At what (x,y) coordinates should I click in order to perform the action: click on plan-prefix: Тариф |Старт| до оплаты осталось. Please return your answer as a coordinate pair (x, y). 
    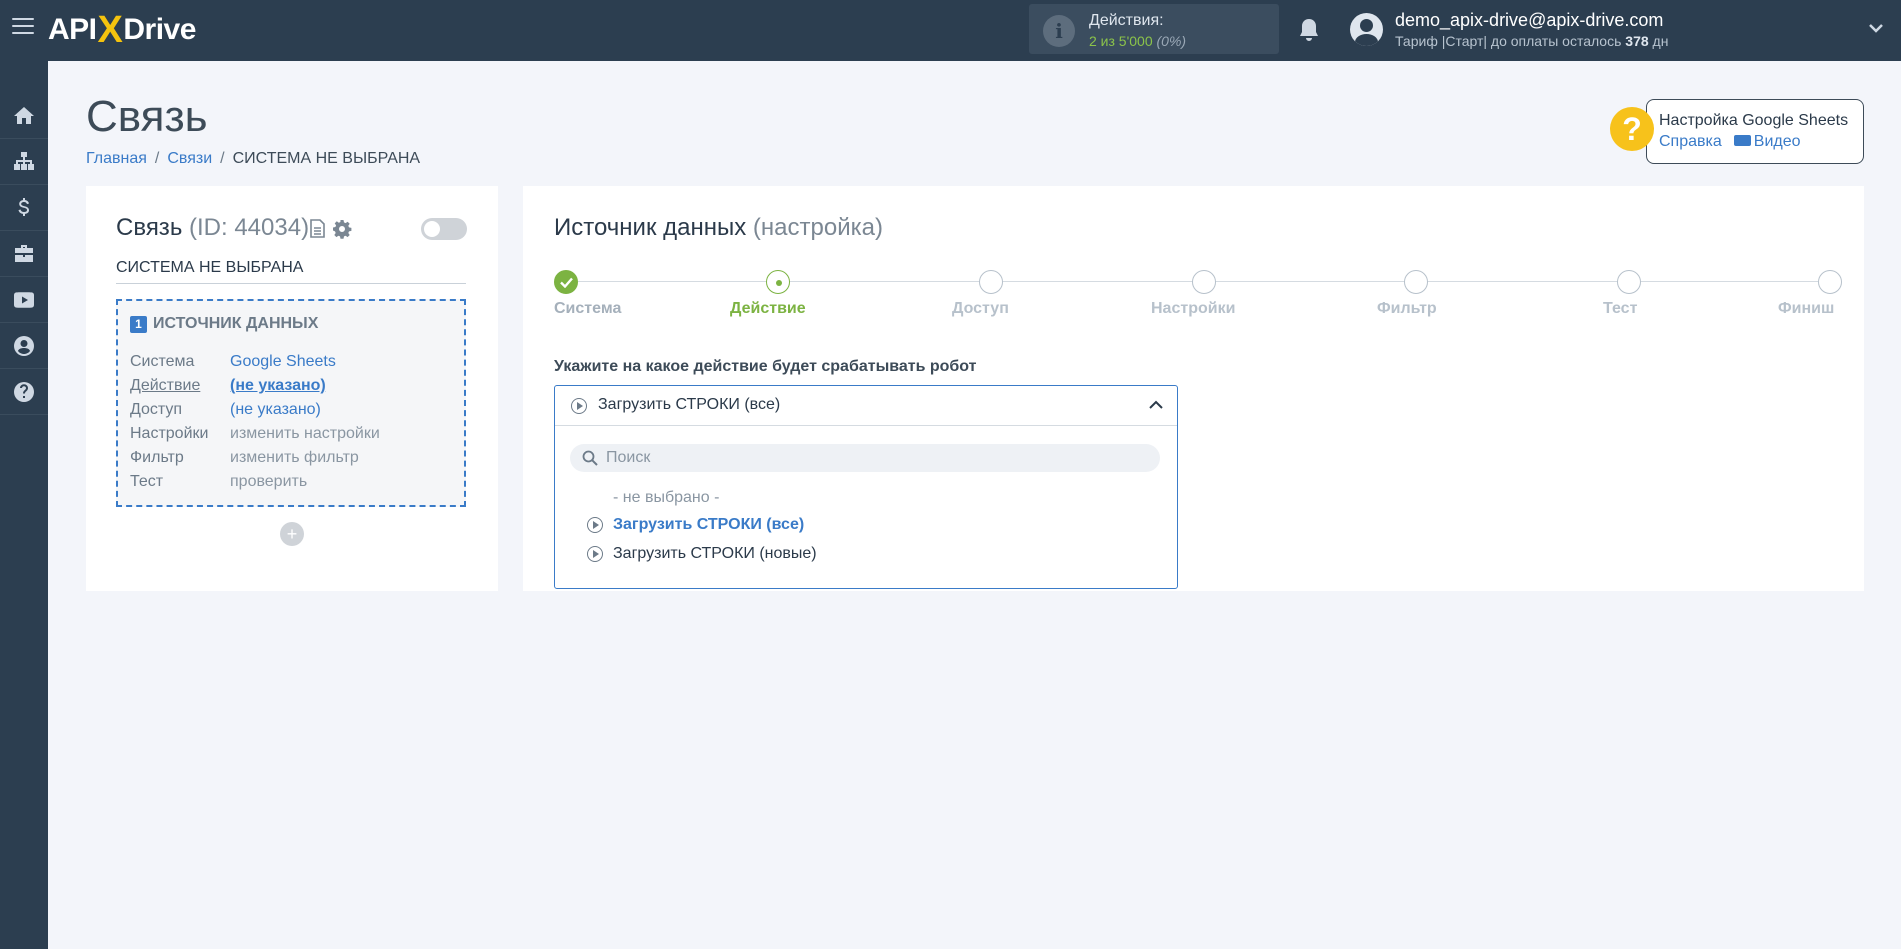
    Looking at the image, I should click on (1510, 41).